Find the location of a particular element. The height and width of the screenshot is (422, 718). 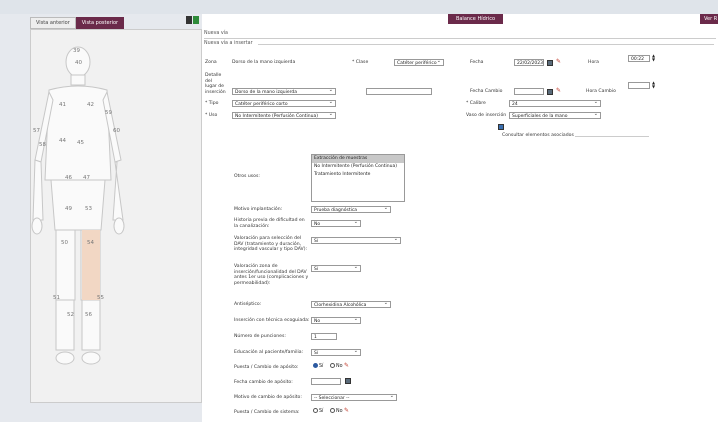

zone-number: 52 is located at coordinates (70, 315).